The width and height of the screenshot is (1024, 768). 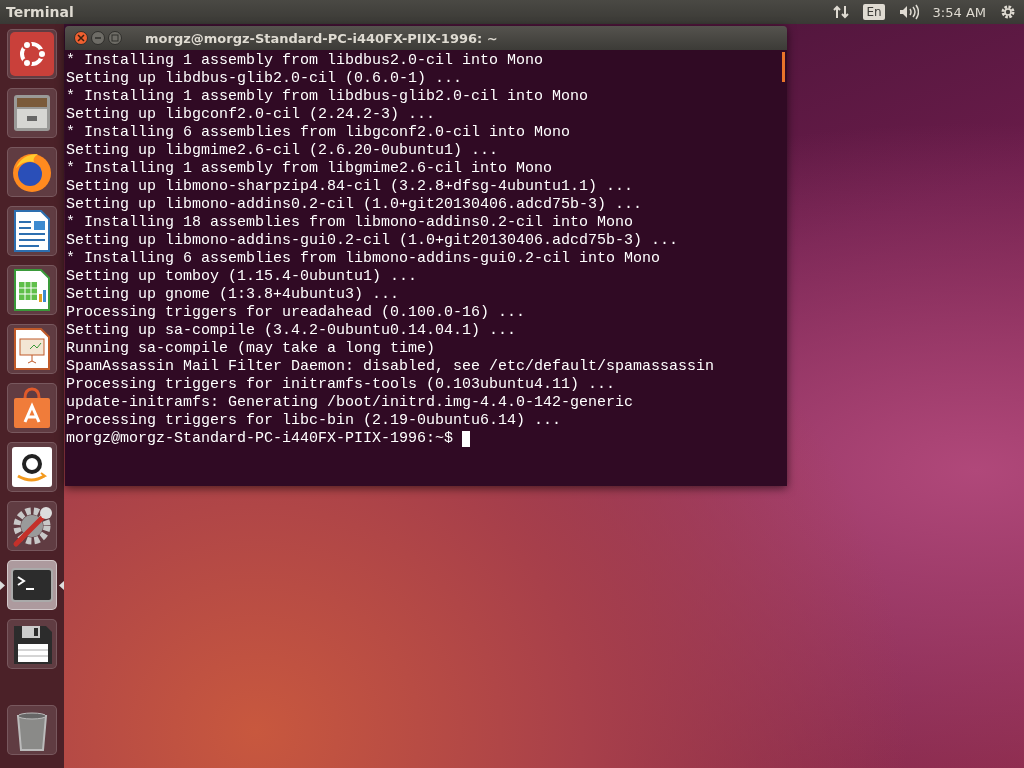 I want to click on output-line: * Installing 1 assembly from libgmime2.6-cil into Mono, so click(x=309, y=169).